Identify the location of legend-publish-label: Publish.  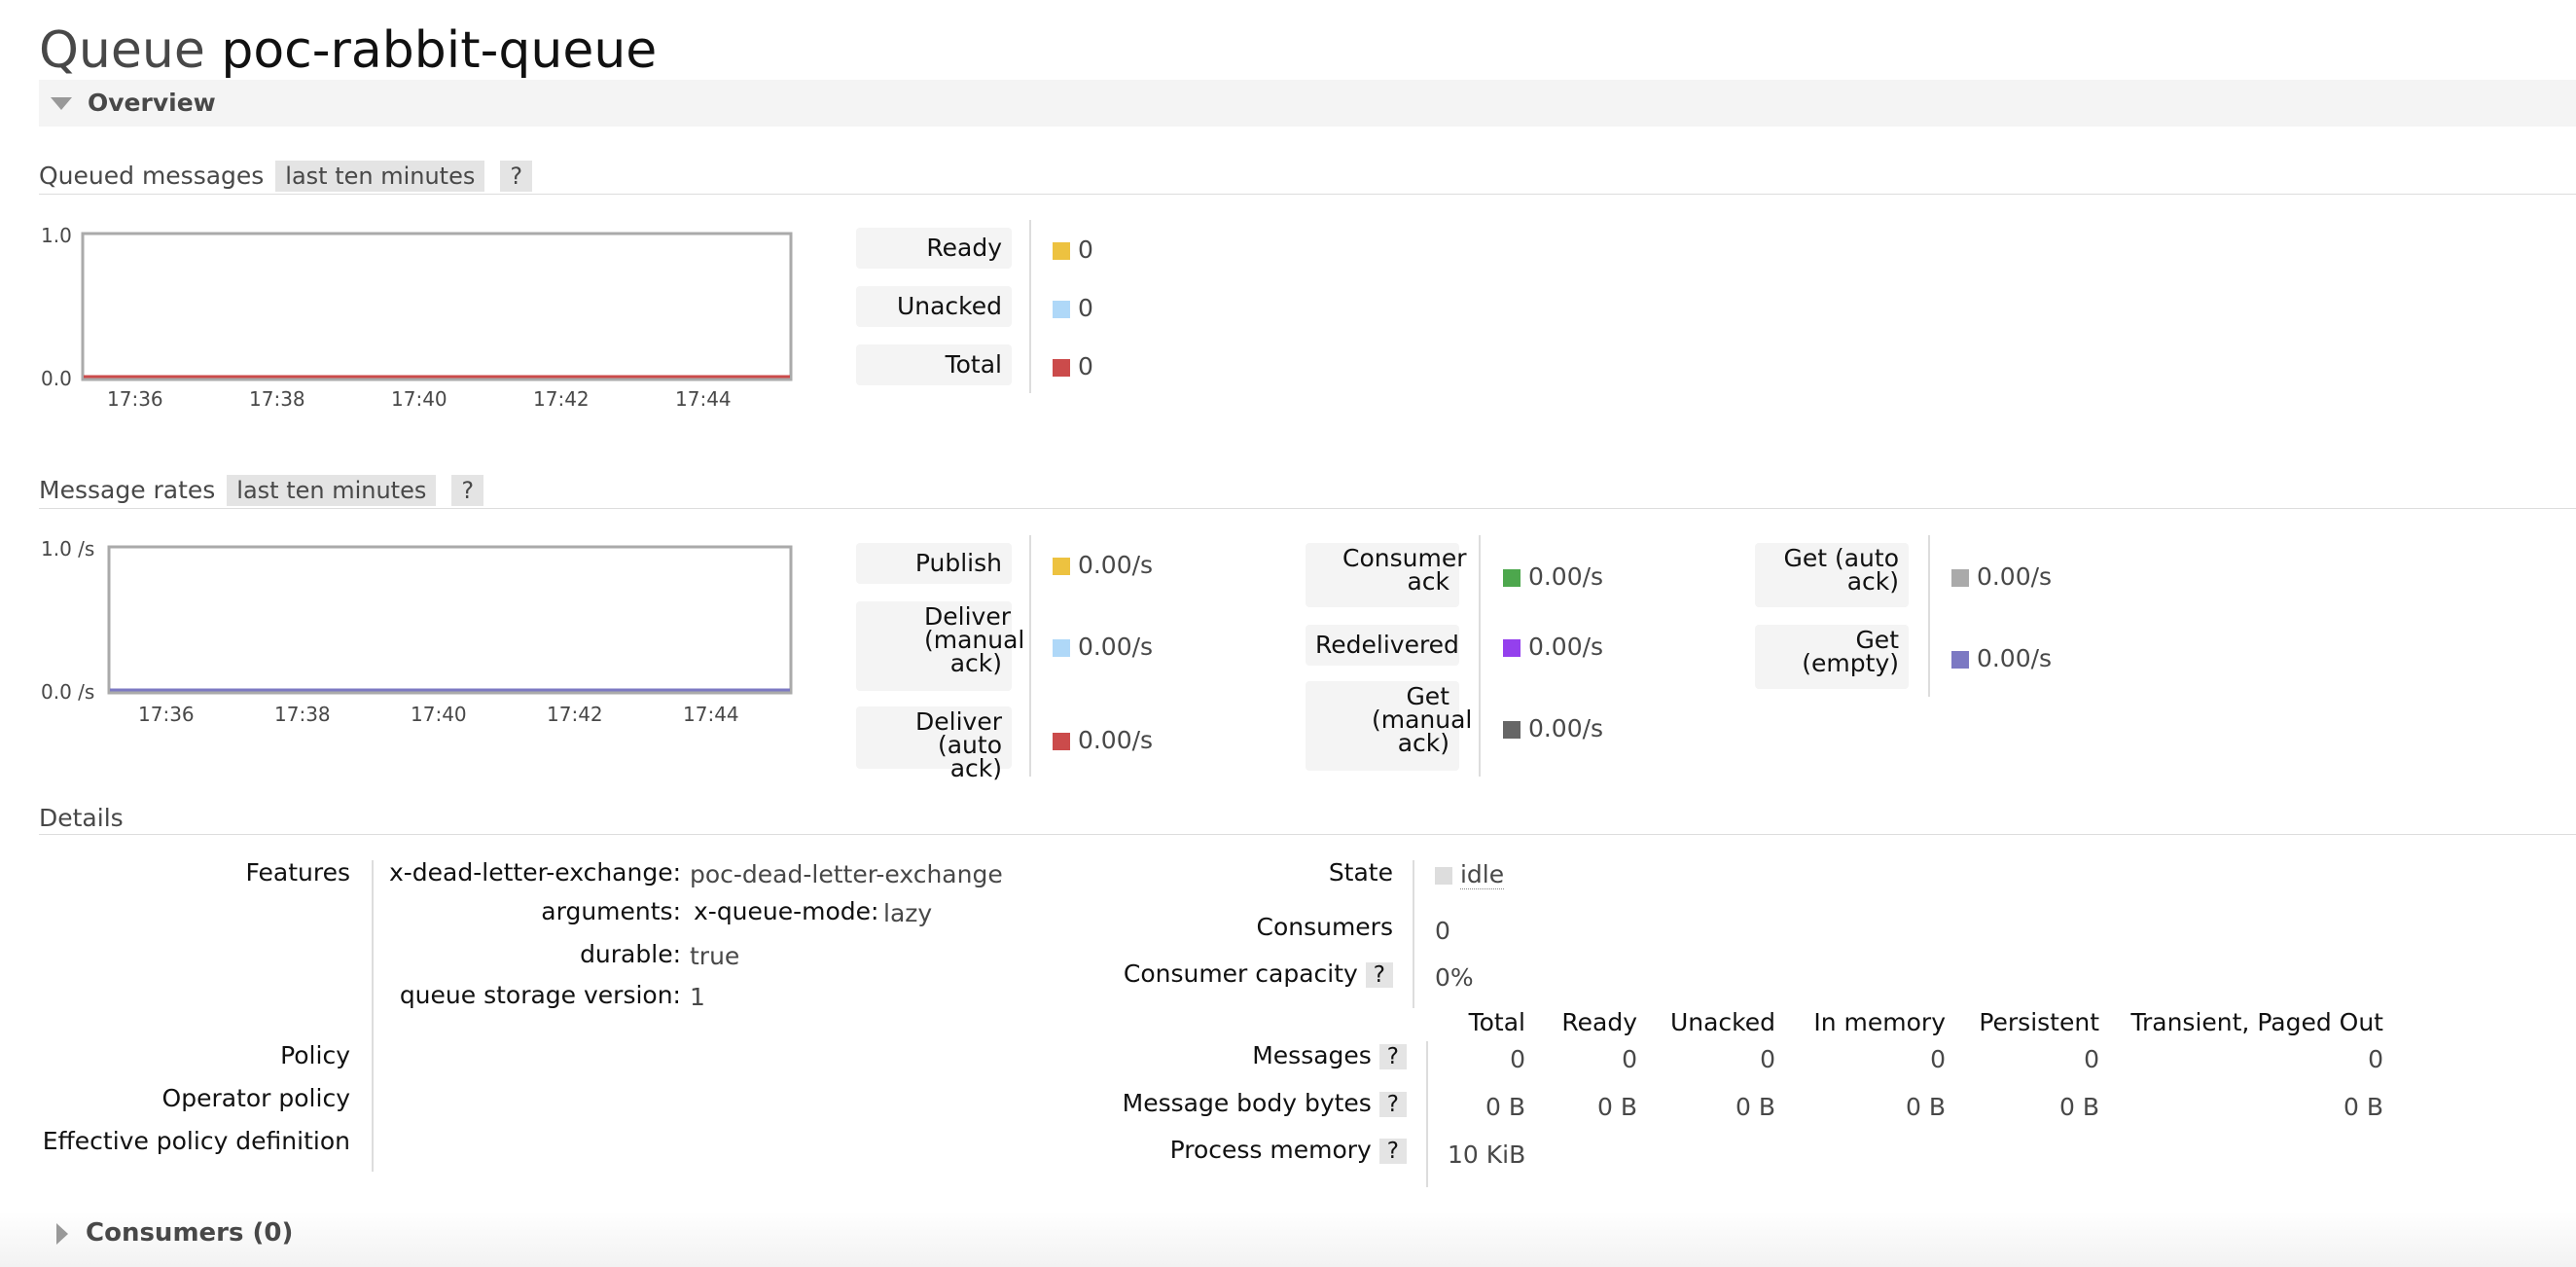
(934, 563).